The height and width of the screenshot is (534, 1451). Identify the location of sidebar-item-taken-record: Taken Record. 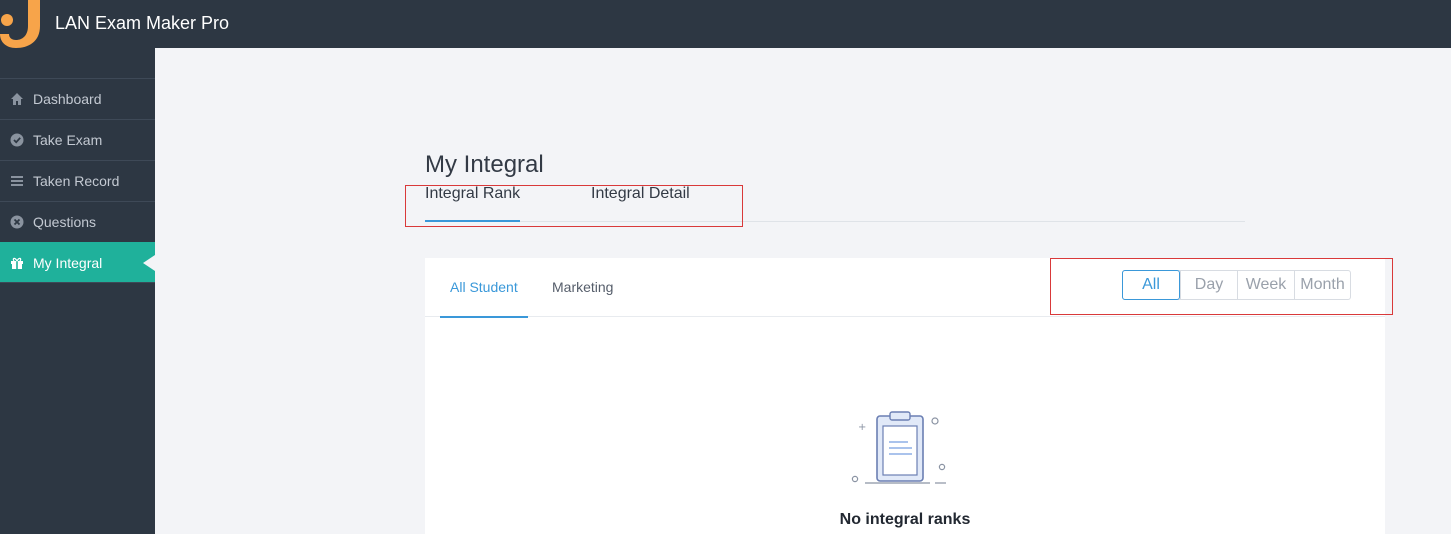
(77, 180).